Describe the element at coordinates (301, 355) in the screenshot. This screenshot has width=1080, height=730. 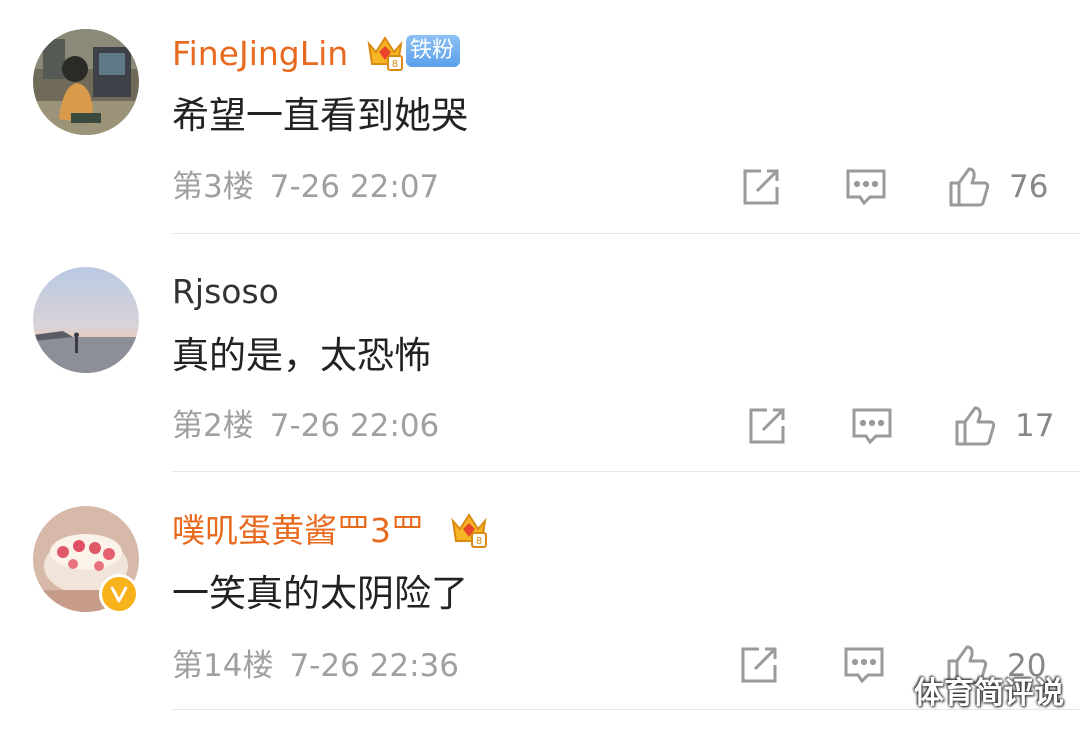
I see `comment-text: 真的是，太恐怖` at that location.